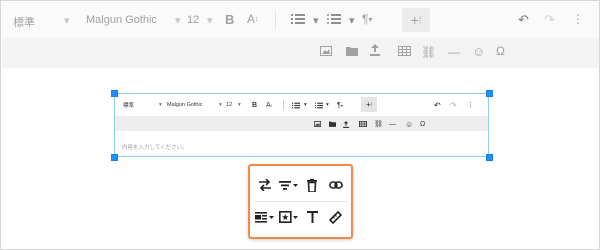  Describe the element at coordinates (336, 217) in the screenshot. I see `measure-icon` at that location.